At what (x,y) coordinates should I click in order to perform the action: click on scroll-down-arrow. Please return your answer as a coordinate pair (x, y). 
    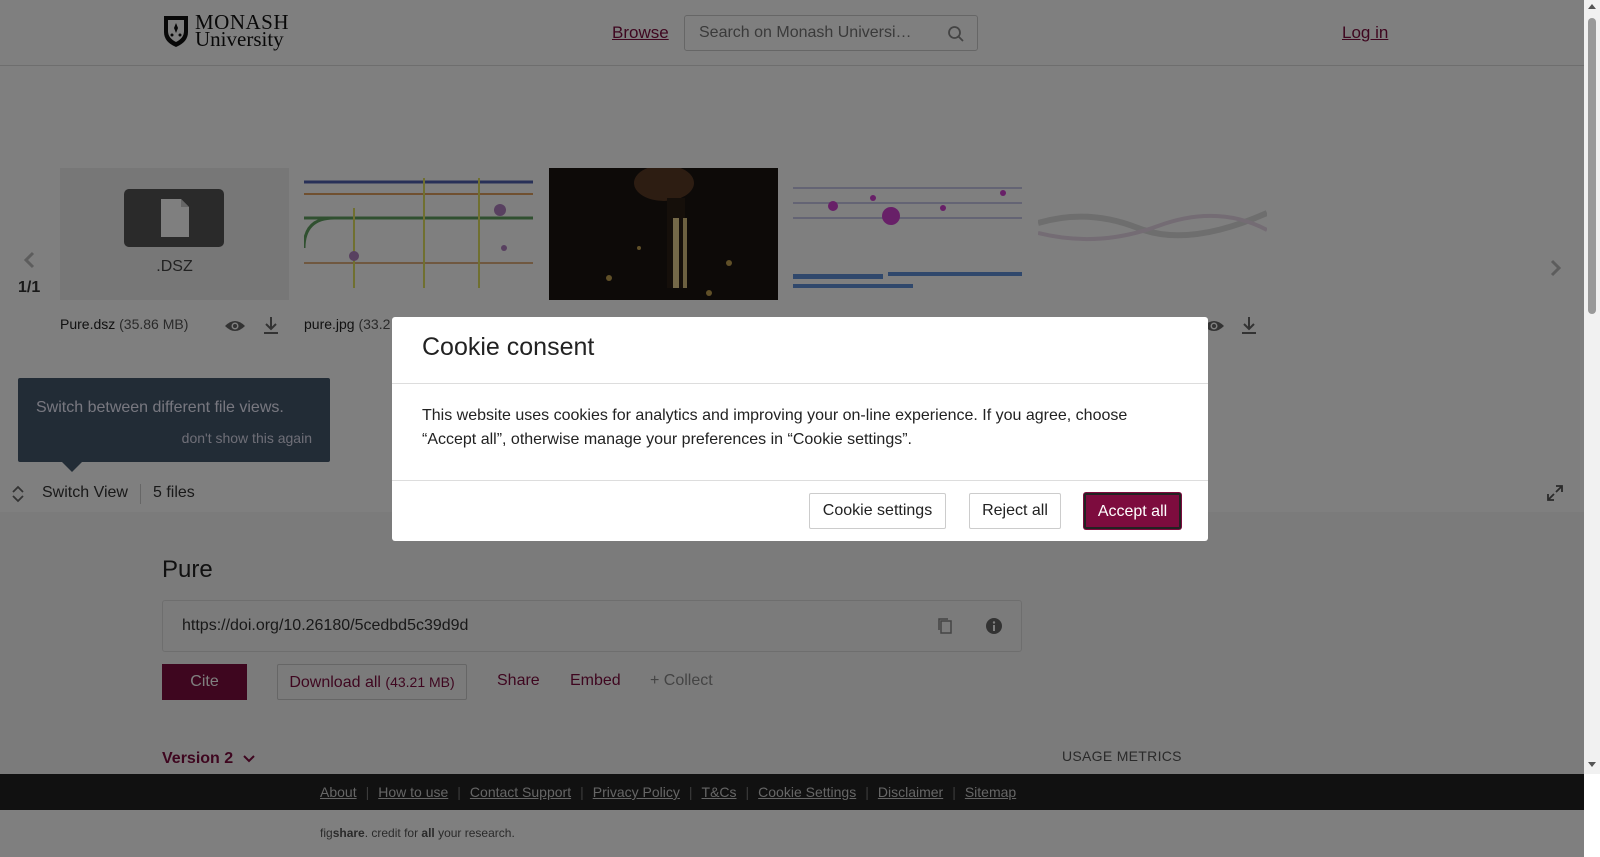
    Looking at the image, I should click on (1592, 764).